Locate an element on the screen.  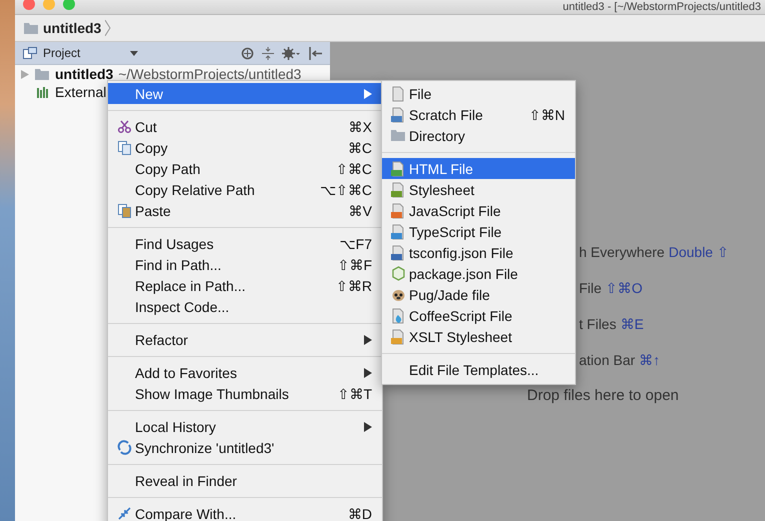
collapse-icon is located at coordinates (268, 53).